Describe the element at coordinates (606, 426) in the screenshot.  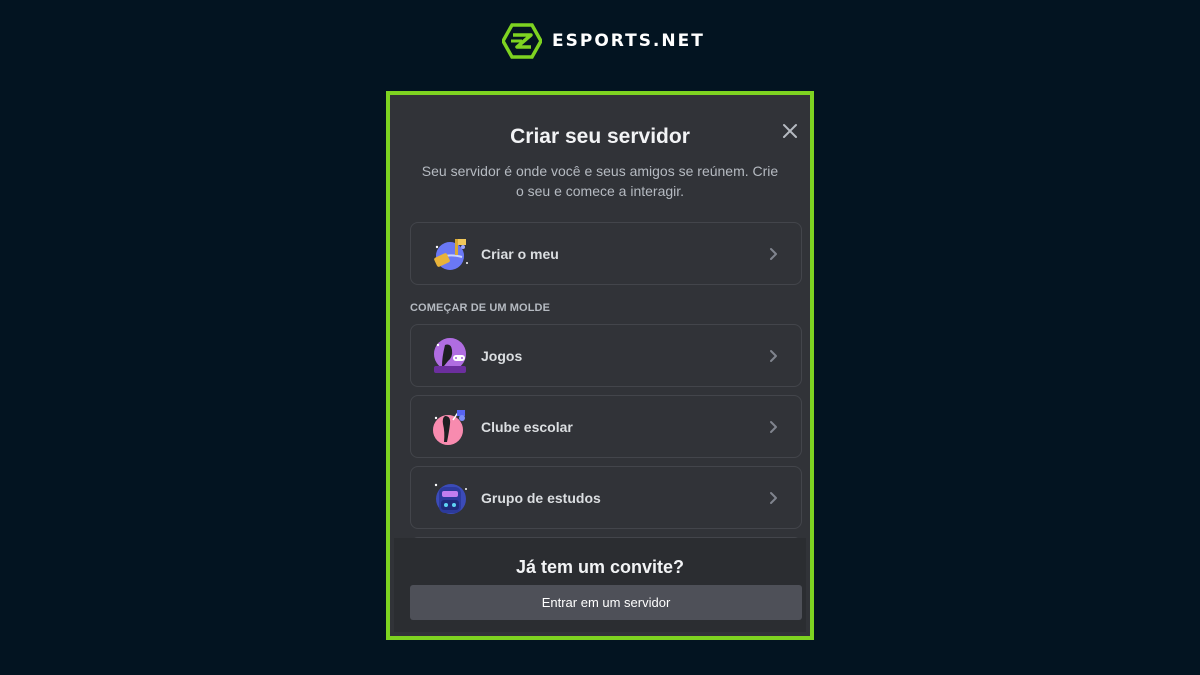
I see `template-option-clube-escolar: Clube escolar` at that location.